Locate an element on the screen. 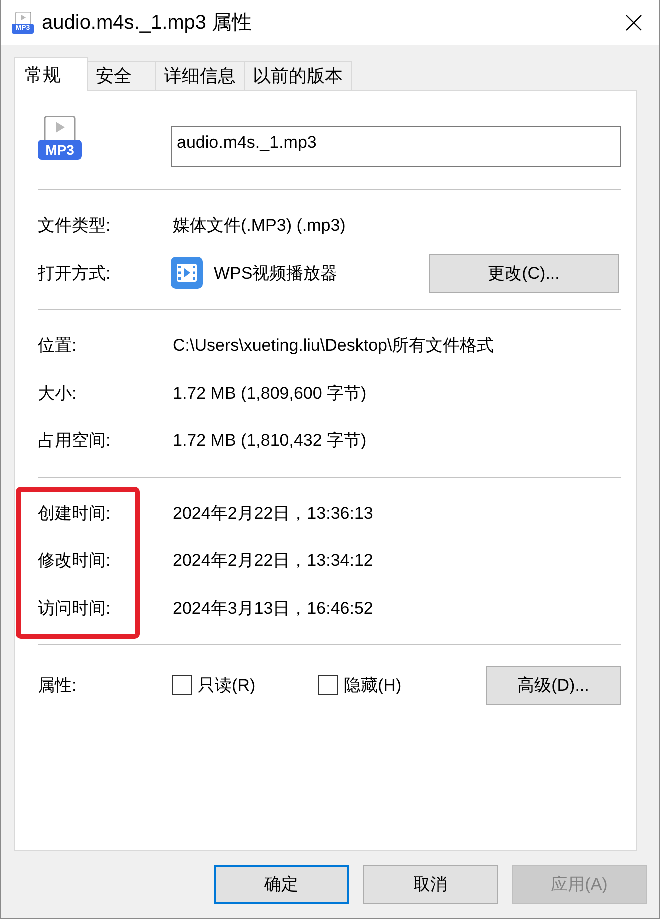 The image size is (660, 919). app-name: WPS视频播放器 is located at coordinates (276, 273).